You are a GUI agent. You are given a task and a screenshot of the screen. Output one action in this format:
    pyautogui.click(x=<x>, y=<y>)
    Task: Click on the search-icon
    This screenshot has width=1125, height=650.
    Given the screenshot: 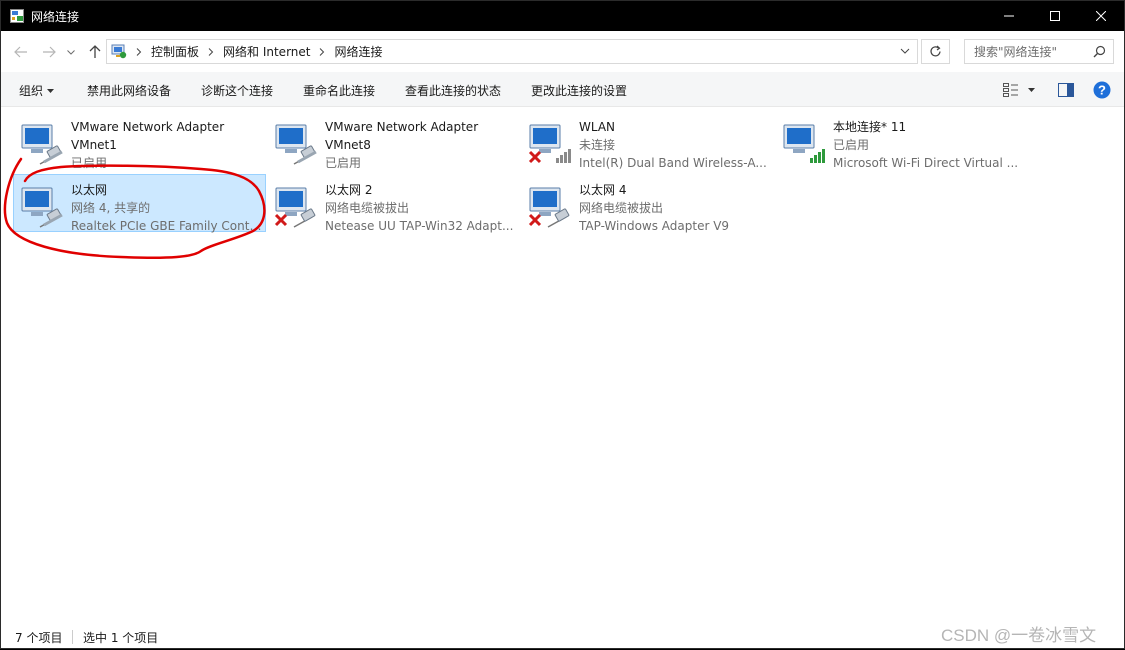 What is the action you would take?
    pyautogui.click(x=1099, y=51)
    